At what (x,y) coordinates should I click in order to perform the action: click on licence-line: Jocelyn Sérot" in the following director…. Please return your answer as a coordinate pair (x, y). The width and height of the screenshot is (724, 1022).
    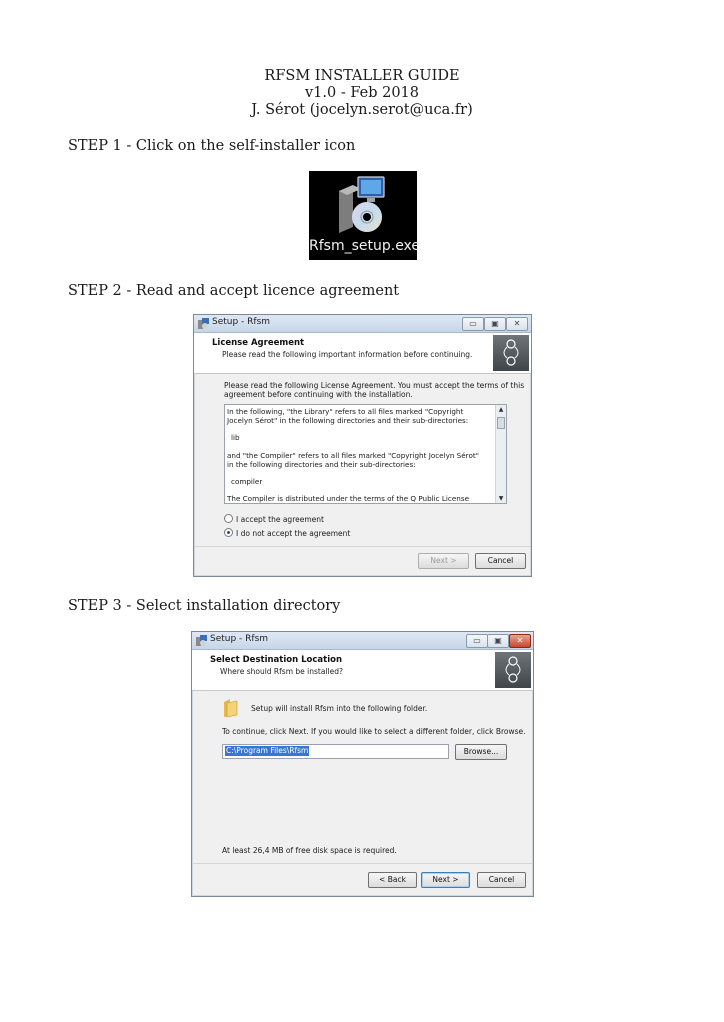
    Looking at the image, I should click on (348, 420).